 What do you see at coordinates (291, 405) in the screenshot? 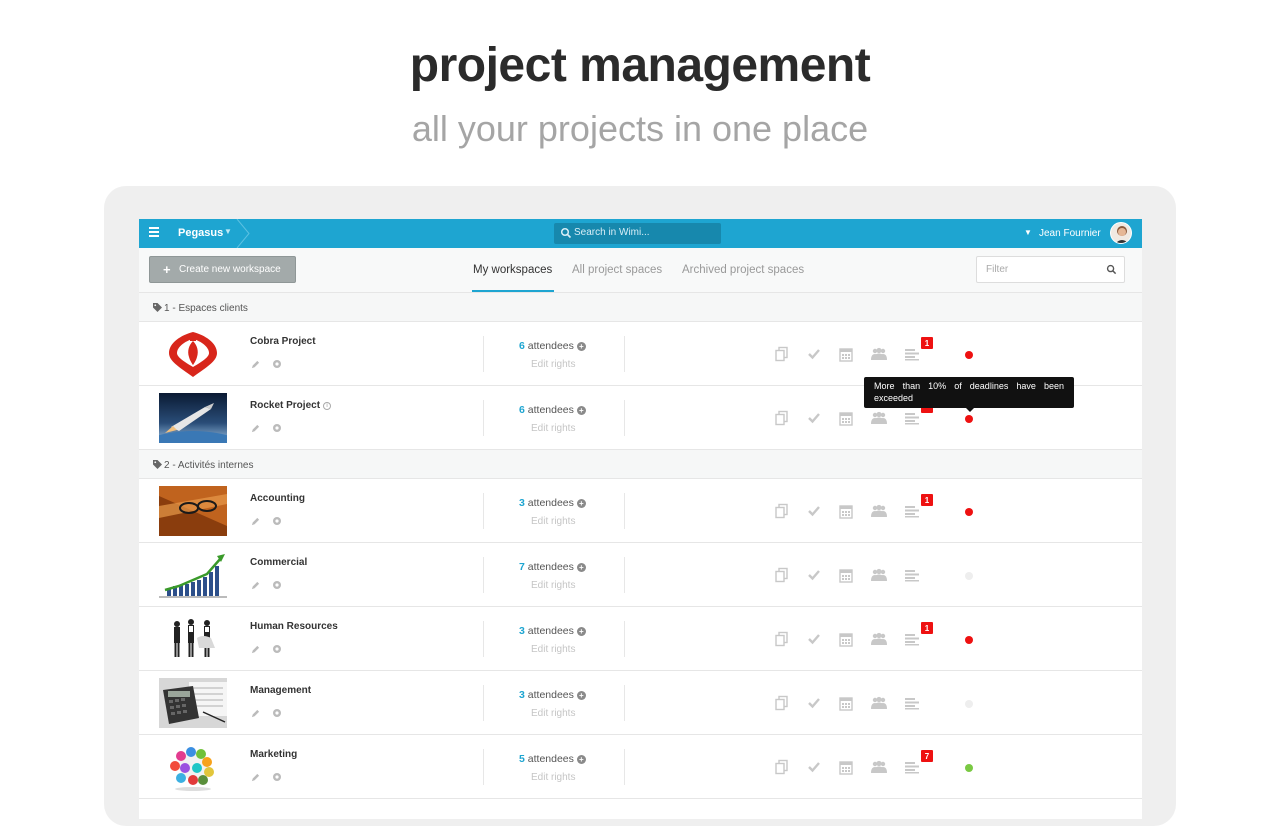
I see `project-name: Rocket Project i` at bounding box center [291, 405].